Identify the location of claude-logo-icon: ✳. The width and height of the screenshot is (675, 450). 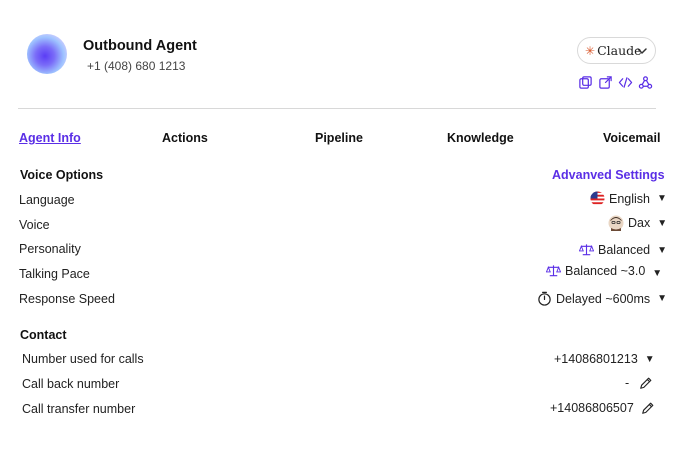
(590, 50).